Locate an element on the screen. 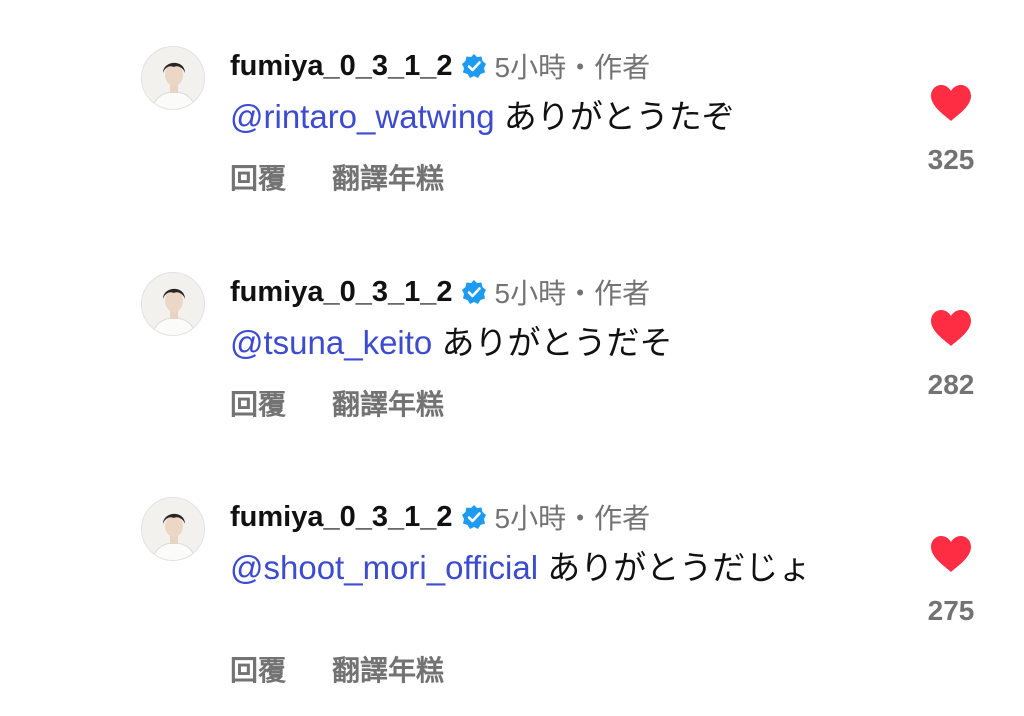 This screenshot has width=1024, height=716. comment-body: ありがとうだじょ is located at coordinates (675, 567).